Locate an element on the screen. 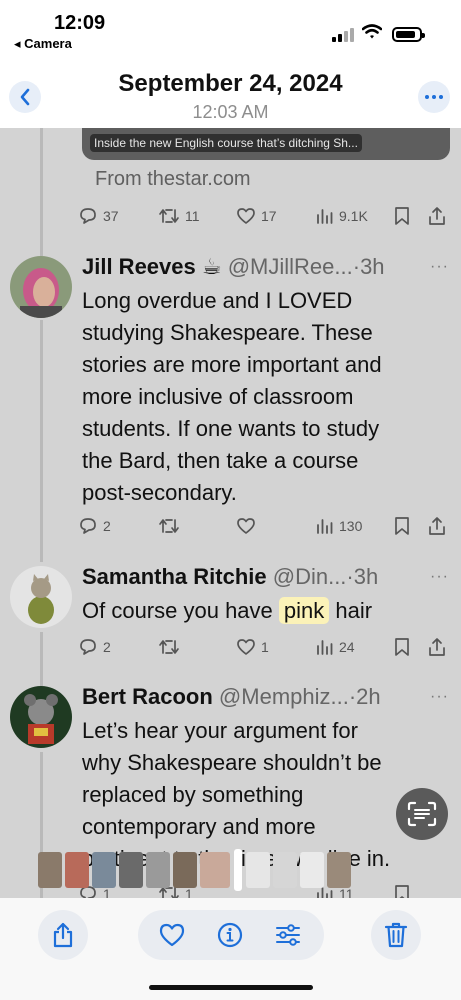 The height and width of the screenshot is (1000, 461). photo-thumbnail-current is located at coordinates (238, 870).